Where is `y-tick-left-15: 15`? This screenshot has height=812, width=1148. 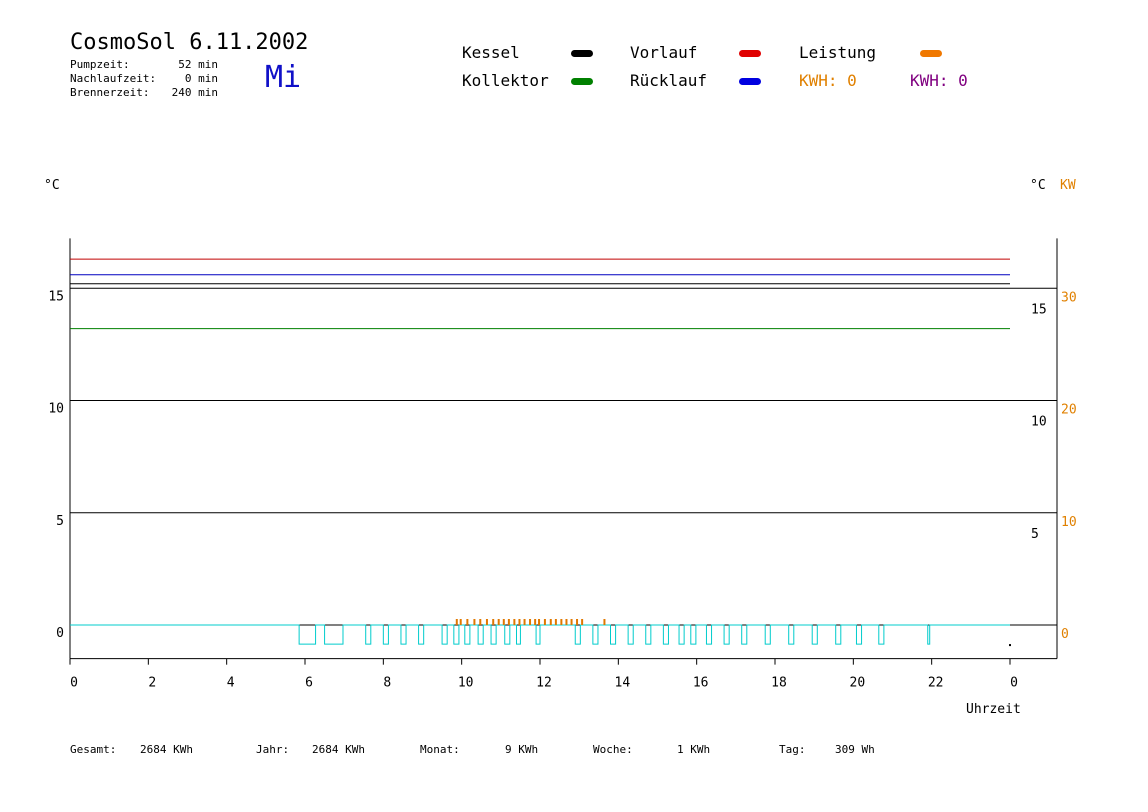
y-tick-left-15: 15 is located at coordinates (56, 296).